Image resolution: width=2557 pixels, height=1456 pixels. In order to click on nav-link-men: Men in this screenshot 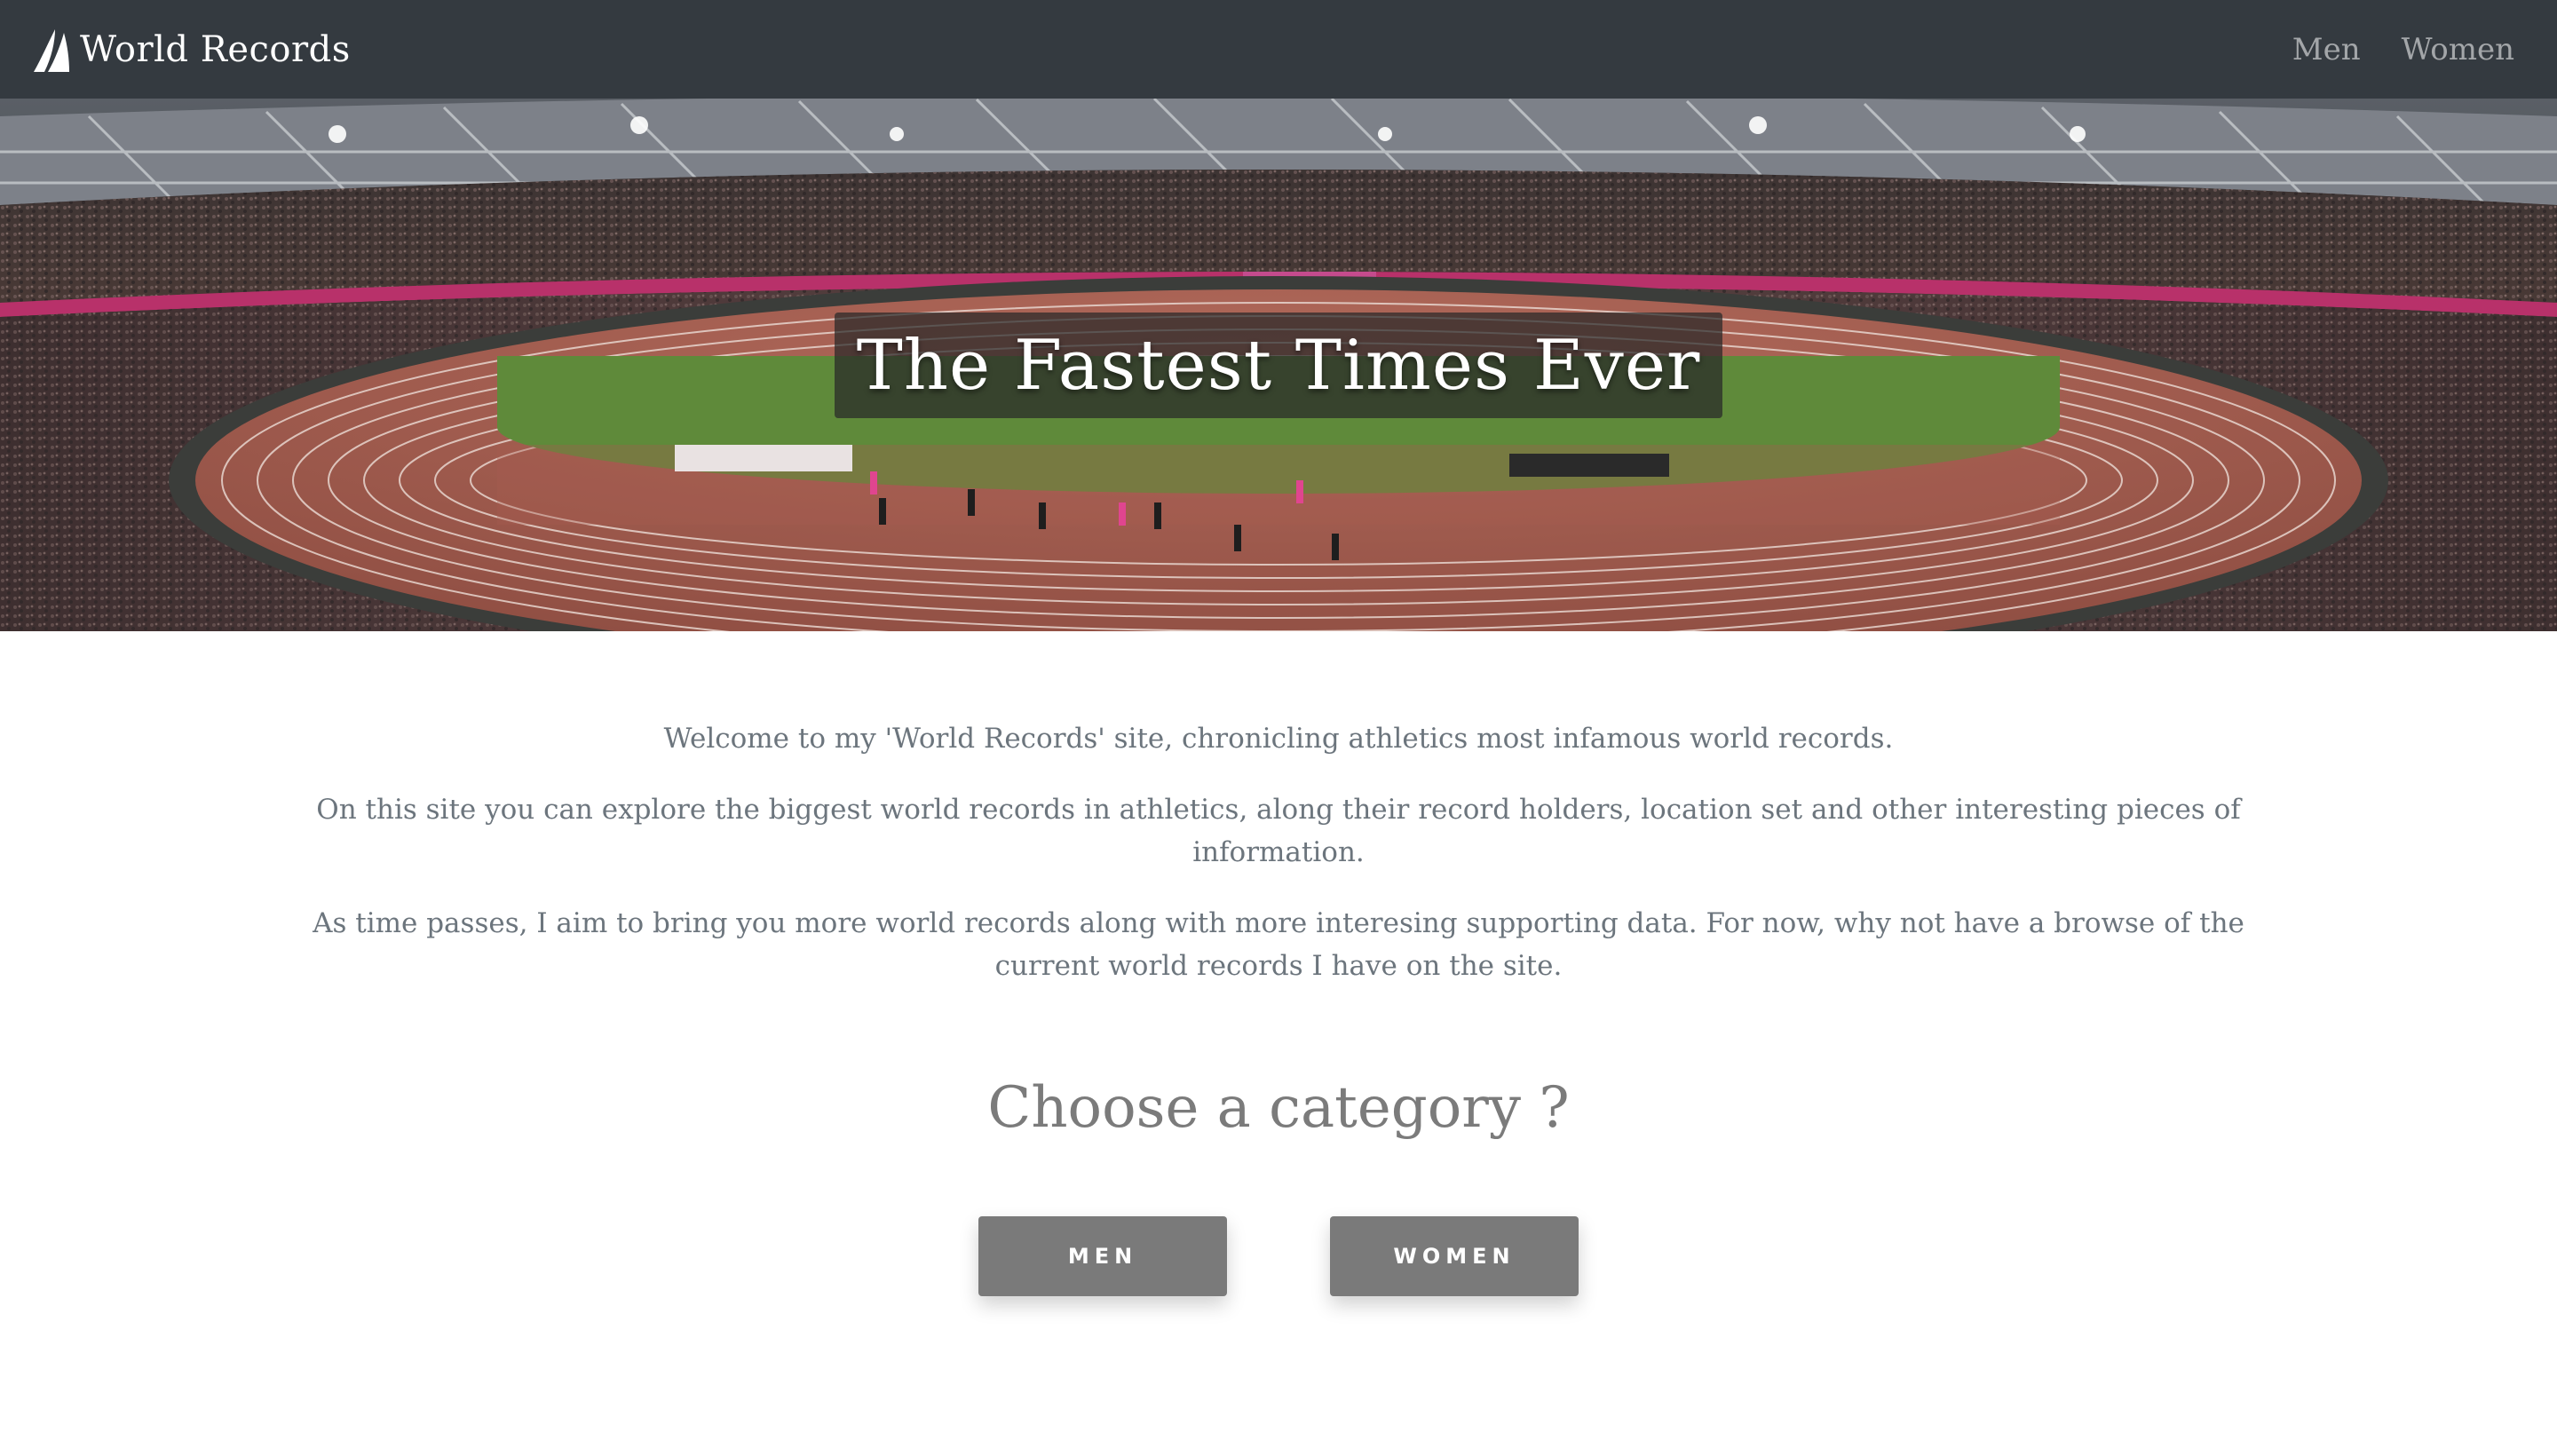, I will do `click(2326, 49)`.